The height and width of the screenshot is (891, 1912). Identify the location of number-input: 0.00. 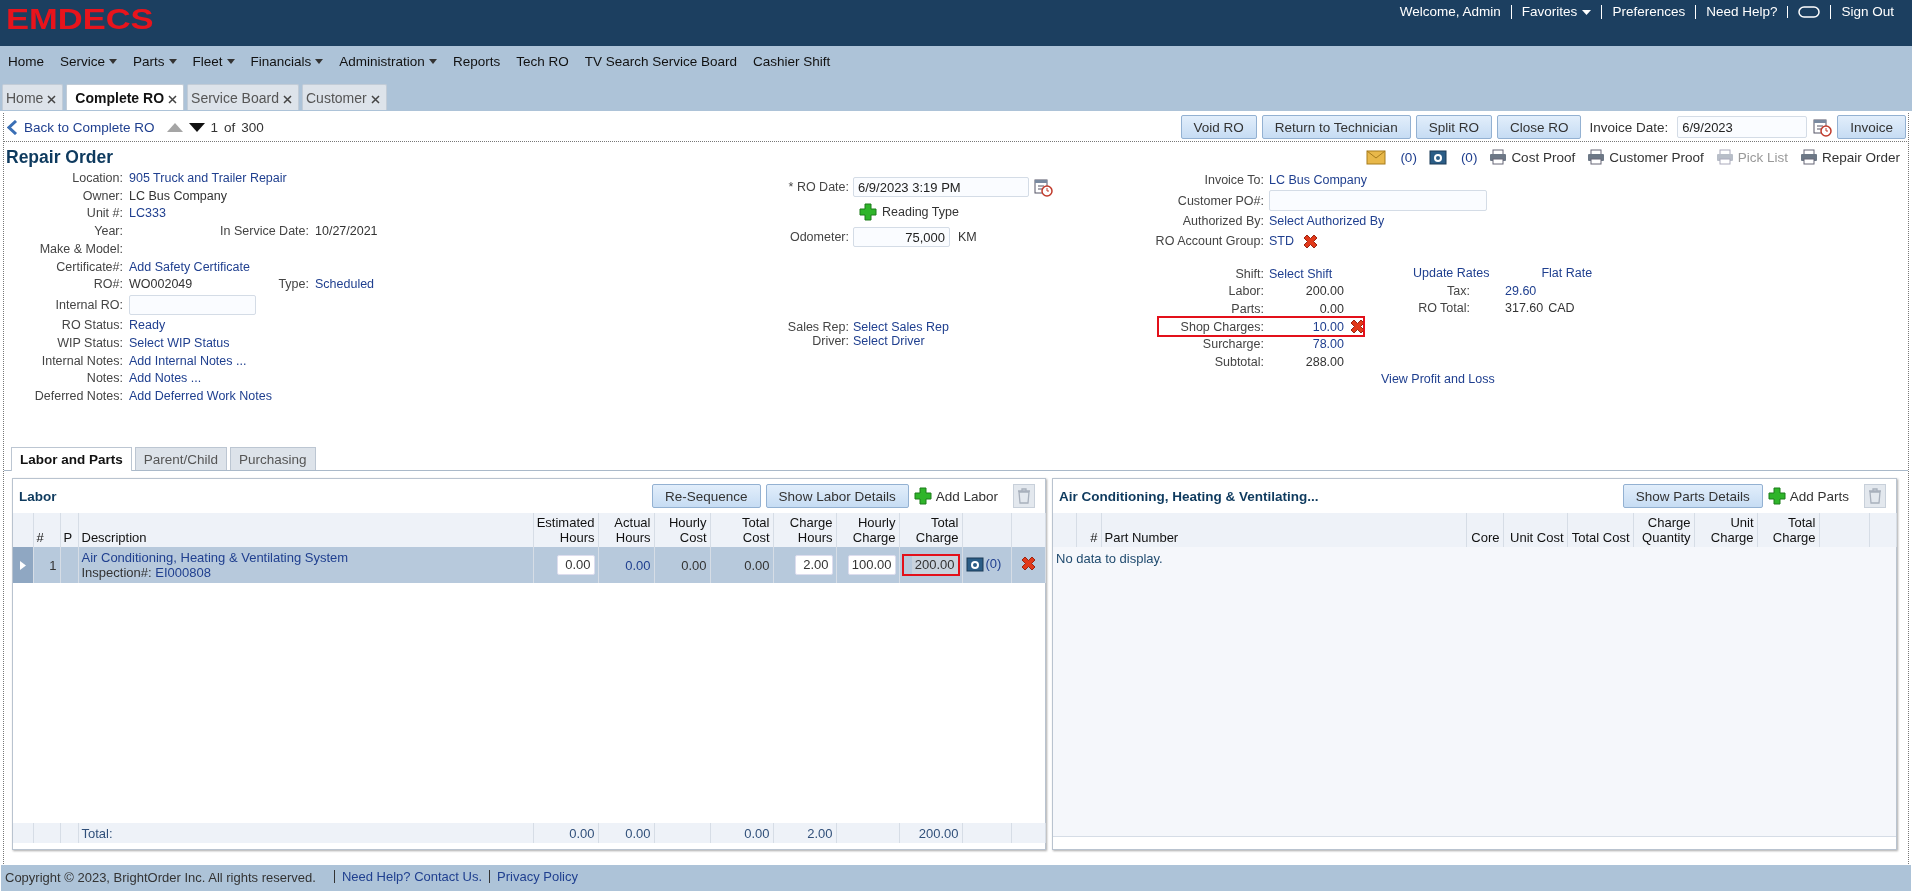
(575, 565).